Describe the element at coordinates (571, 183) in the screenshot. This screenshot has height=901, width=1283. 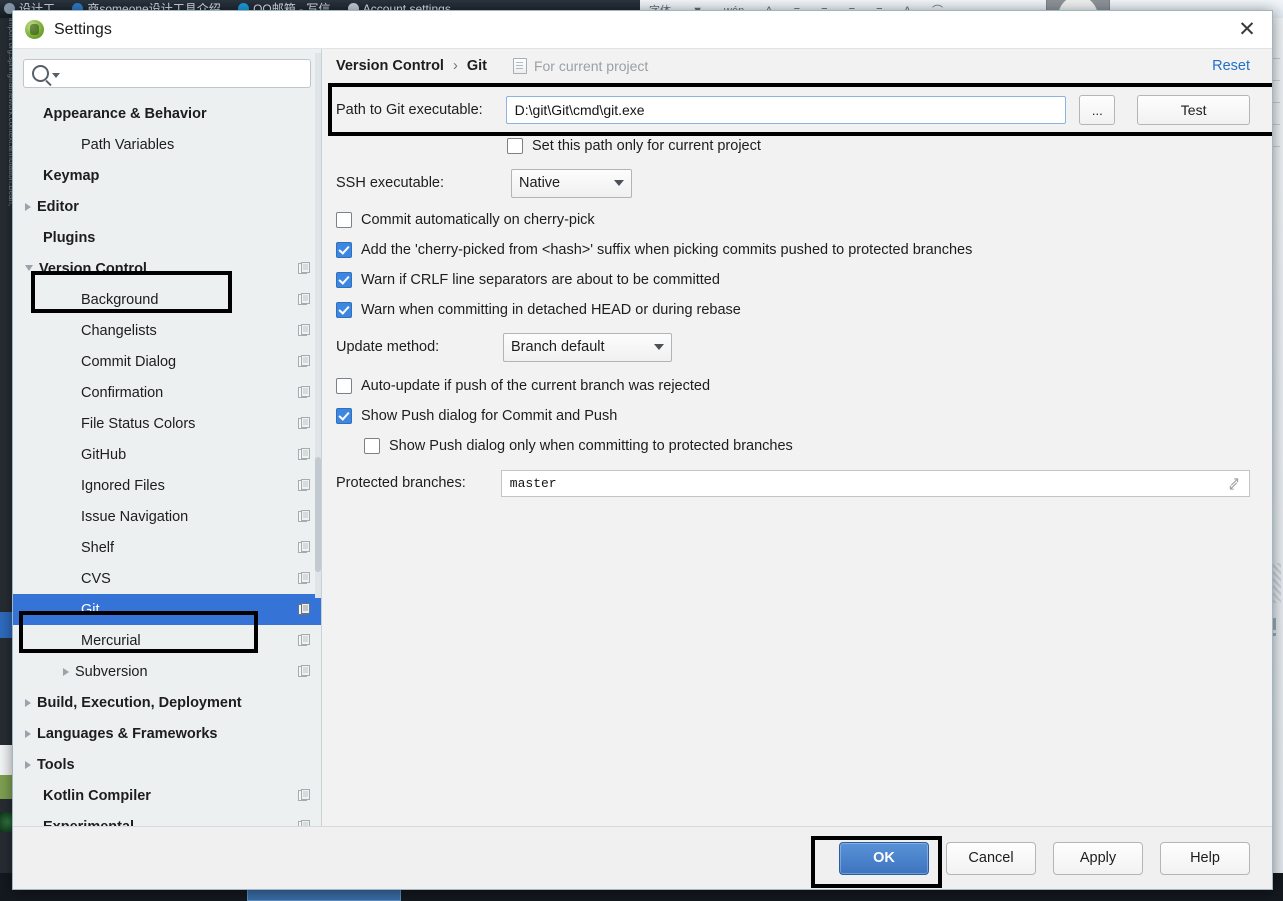
I see `ssh-executable-select: Native` at that location.